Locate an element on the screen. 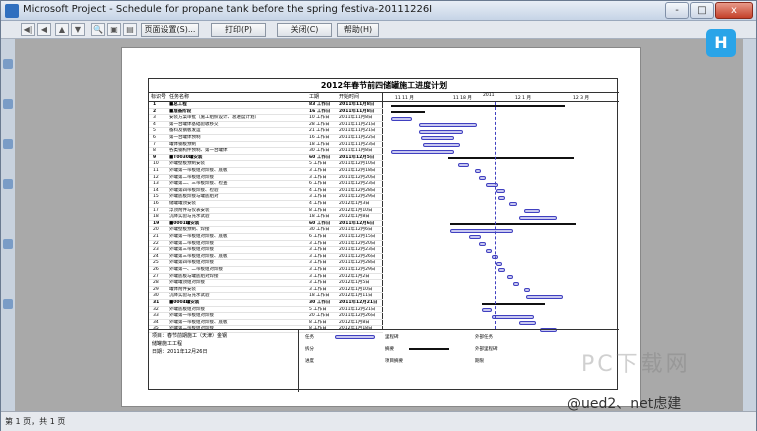 The width and height of the screenshot is (757, 431). task-row: 22 外罐第二带板组对焊接 3 工作日 2011年12月20日 is located at coordinates (266, 244).